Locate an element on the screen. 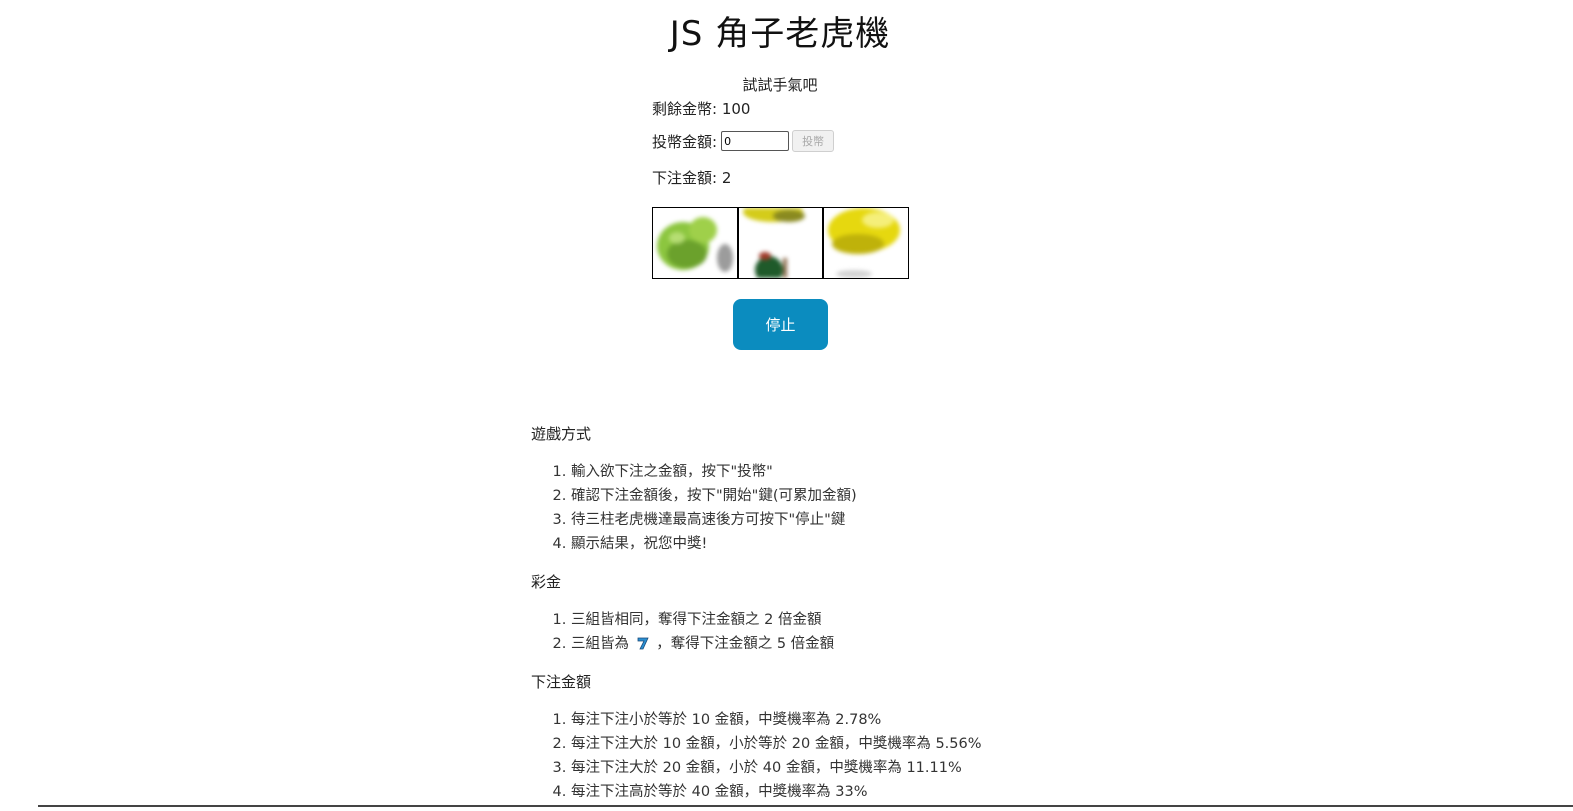  banana-cherry-icon is located at coordinates (773, 243).